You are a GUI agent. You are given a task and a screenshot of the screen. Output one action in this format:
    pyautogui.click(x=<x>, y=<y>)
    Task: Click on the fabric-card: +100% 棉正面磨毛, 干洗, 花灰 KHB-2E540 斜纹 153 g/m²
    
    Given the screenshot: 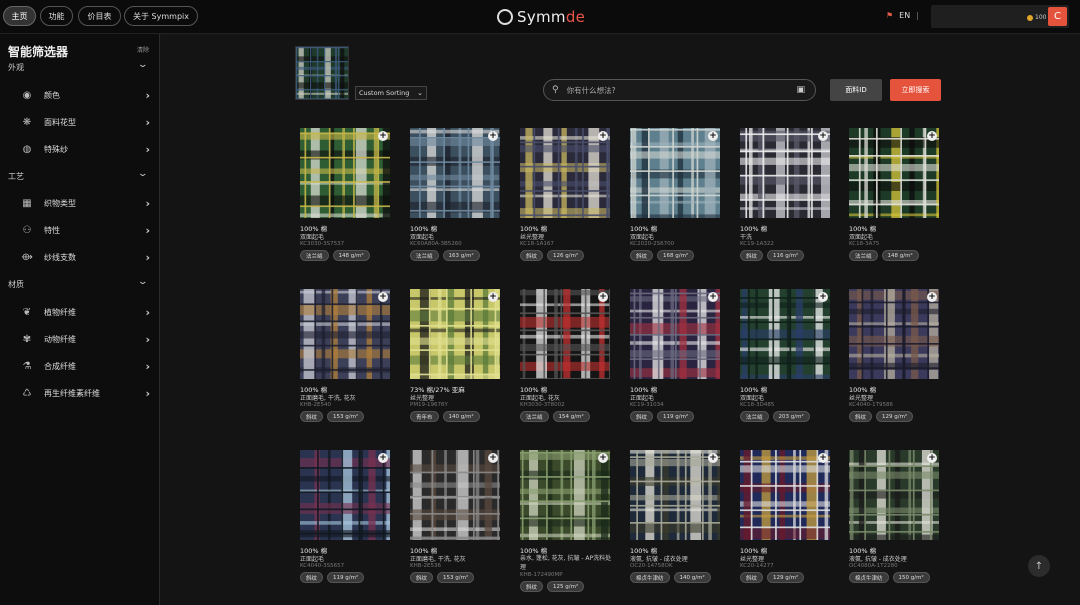 What is the action you would take?
    pyautogui.click(x=346, y=365)
    